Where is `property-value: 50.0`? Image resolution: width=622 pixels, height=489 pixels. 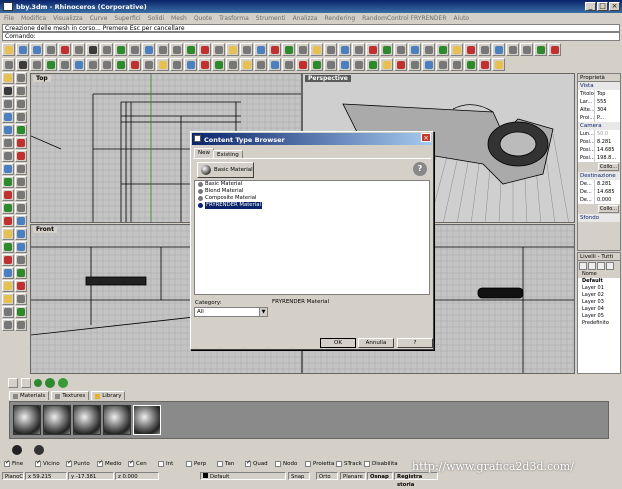
property-value: 50.0 is located at coordinates (607, 134).